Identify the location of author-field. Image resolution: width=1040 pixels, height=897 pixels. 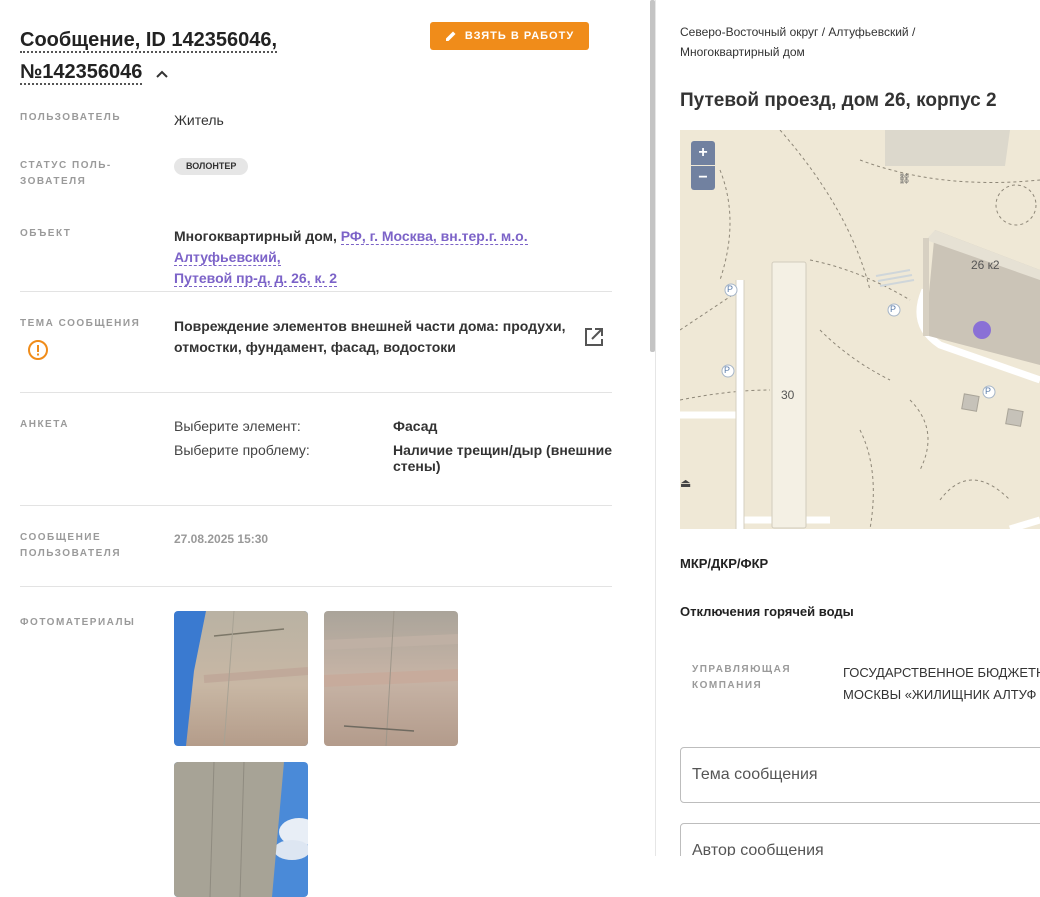
(860, 839).